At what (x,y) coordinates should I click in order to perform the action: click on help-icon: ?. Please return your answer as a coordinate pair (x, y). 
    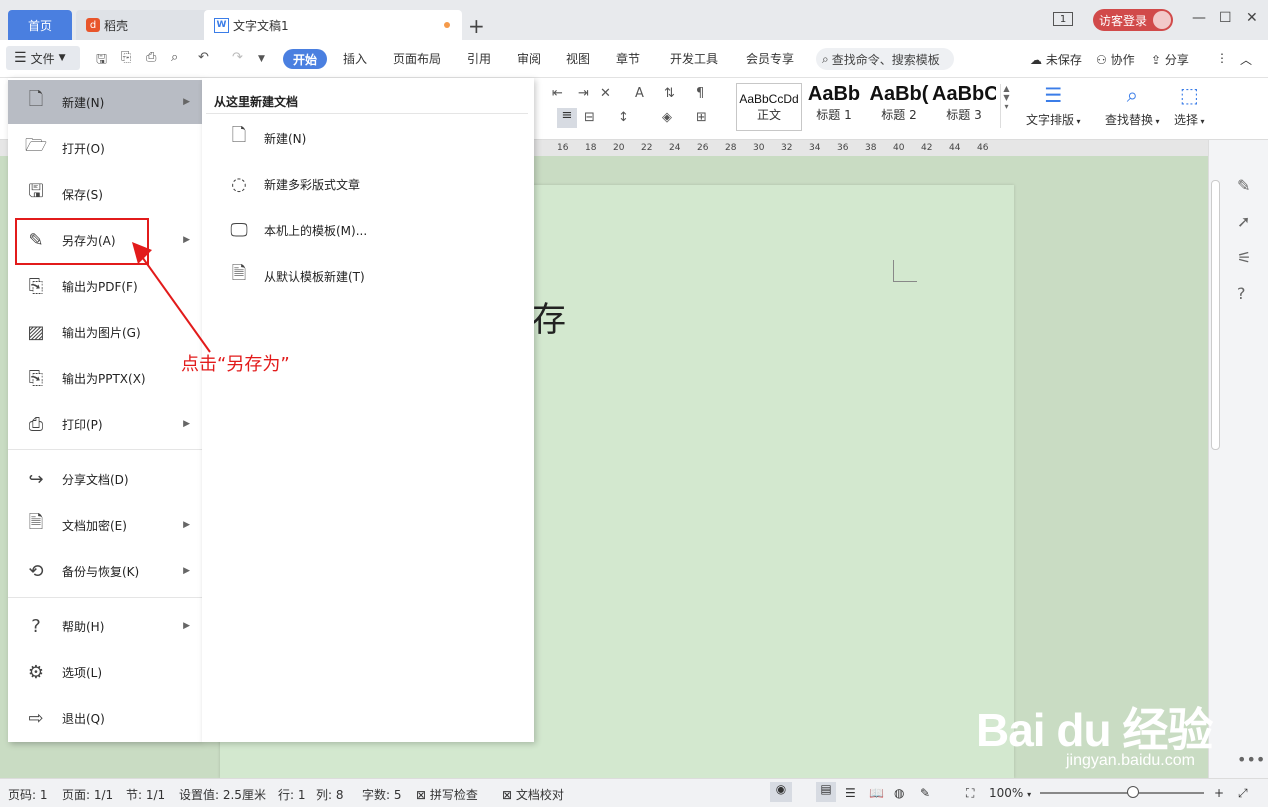
    Looking at the image, I should click on (1241, 293).